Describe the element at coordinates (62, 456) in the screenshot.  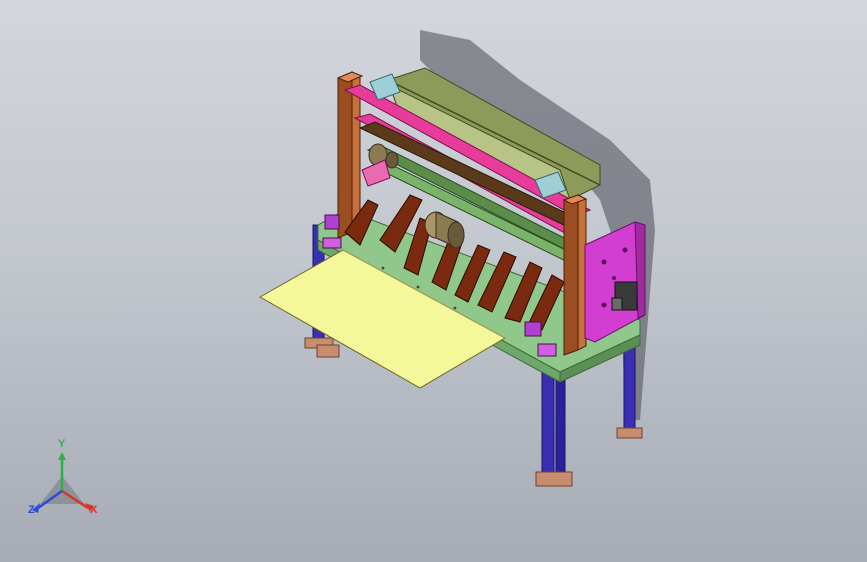
I see `y-axis-arrow` at that location.